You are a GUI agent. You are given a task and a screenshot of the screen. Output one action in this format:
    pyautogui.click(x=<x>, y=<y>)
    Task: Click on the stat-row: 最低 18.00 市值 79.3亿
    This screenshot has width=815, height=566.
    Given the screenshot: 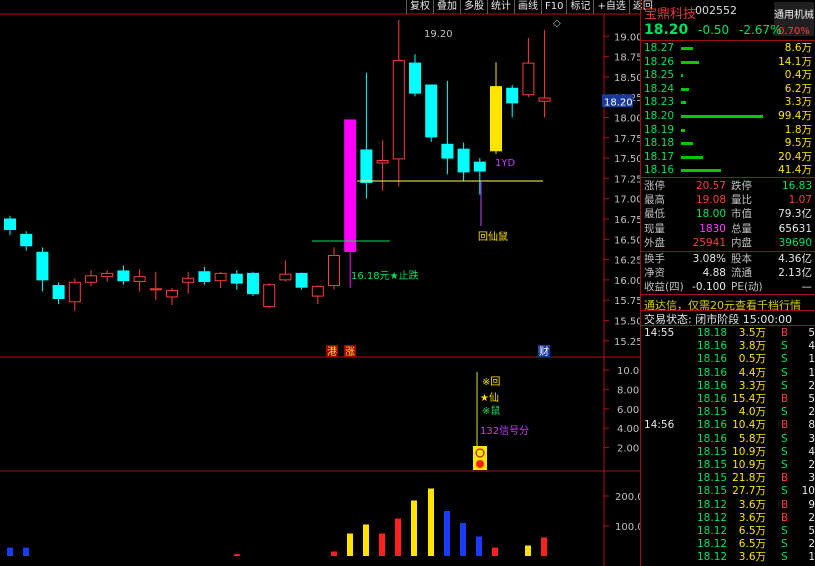 What is the action you would take?
    pyautogui.click(x=728, y=214)
    